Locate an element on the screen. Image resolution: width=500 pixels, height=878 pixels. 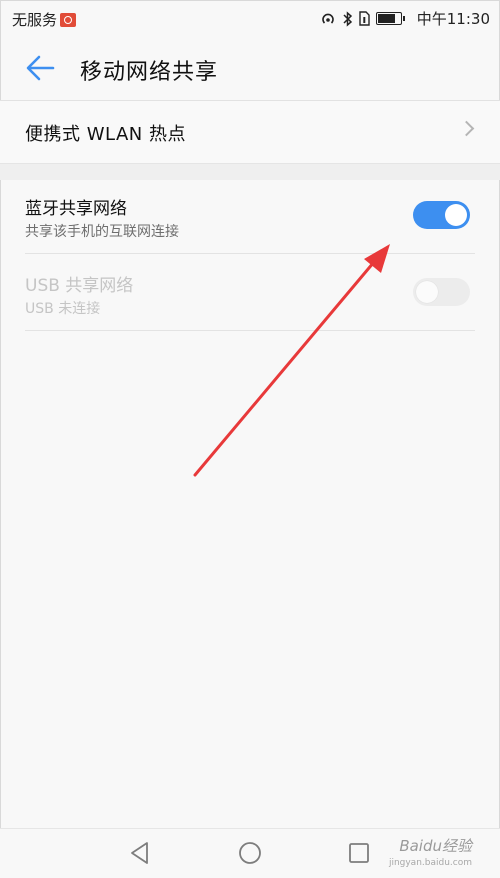
back-arrow-icon is located at coordinates (40, 68).